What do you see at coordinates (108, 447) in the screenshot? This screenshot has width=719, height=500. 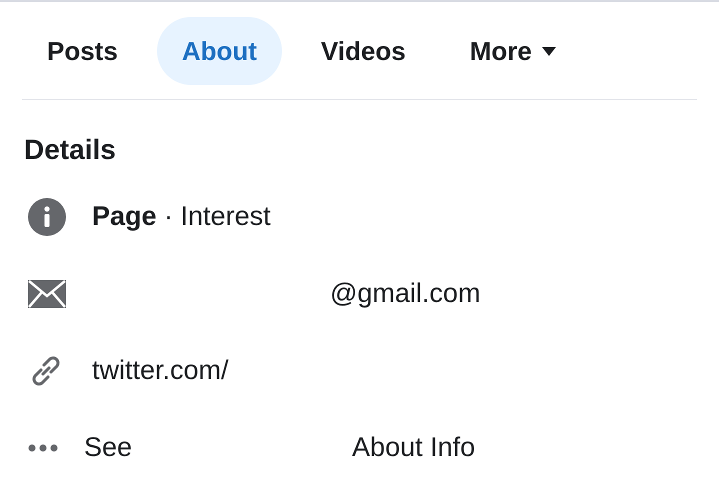 I see `detail-text: See` at bounding box center [108, 447].